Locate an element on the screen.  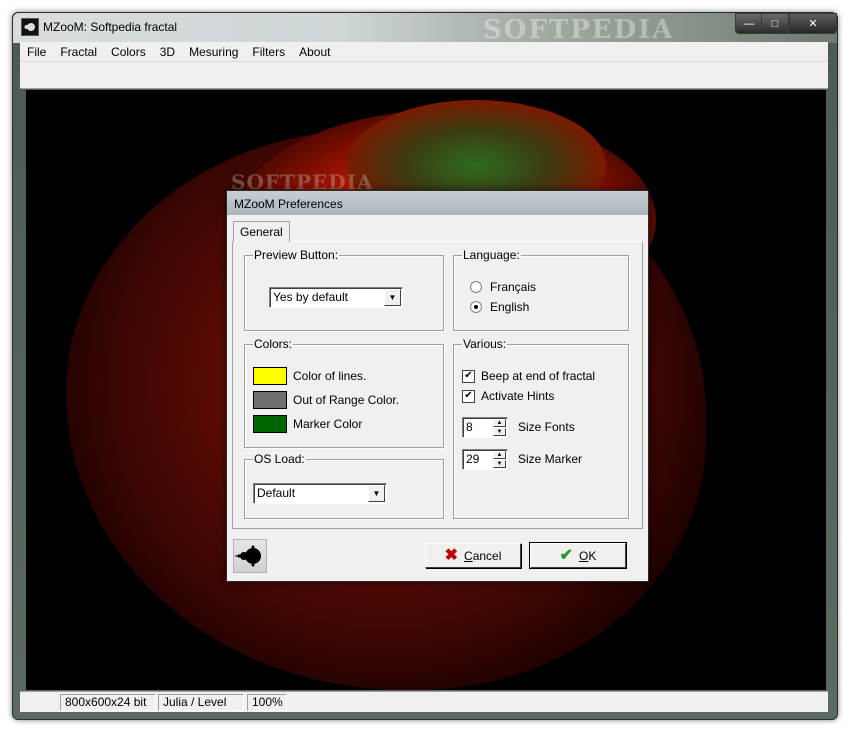
title-watermark: SOFTPEDIA is located at coordinates (579, 30).